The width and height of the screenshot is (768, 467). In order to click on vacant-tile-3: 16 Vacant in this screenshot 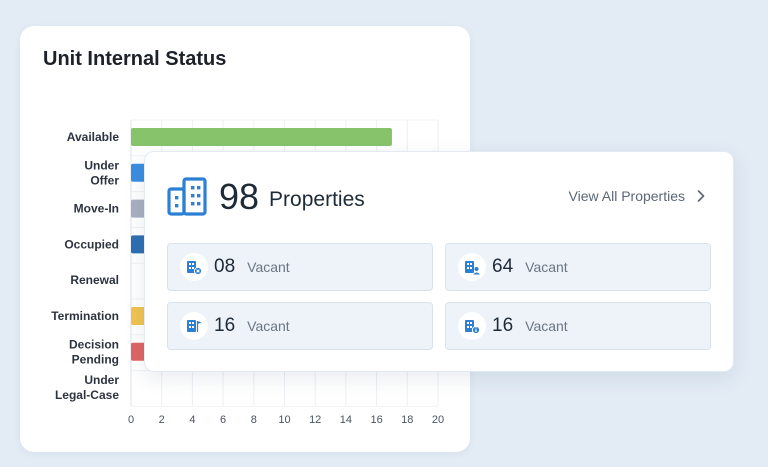, I will do `click(300, 326)`.